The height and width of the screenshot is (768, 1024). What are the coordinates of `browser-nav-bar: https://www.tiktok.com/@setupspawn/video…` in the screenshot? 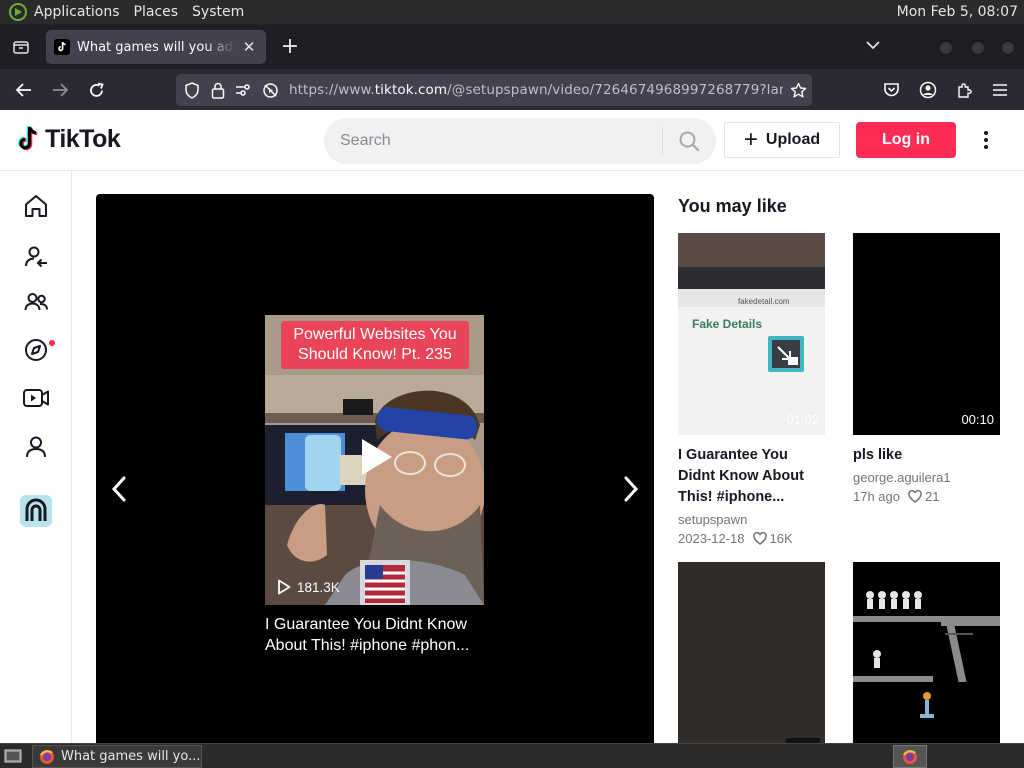 It's located at (512, 89).